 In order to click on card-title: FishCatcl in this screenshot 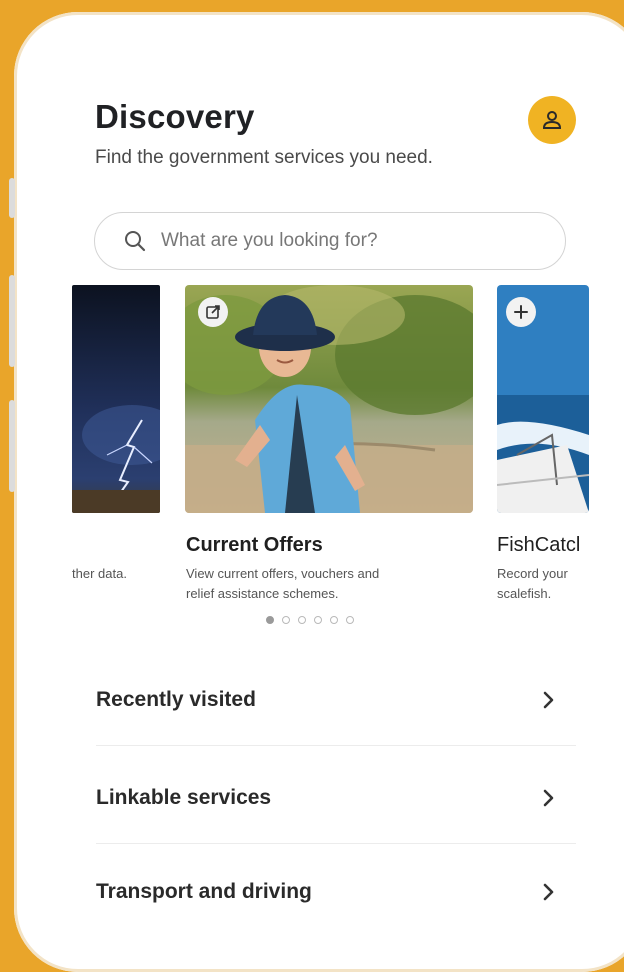, I will do `click(539, 545)`.